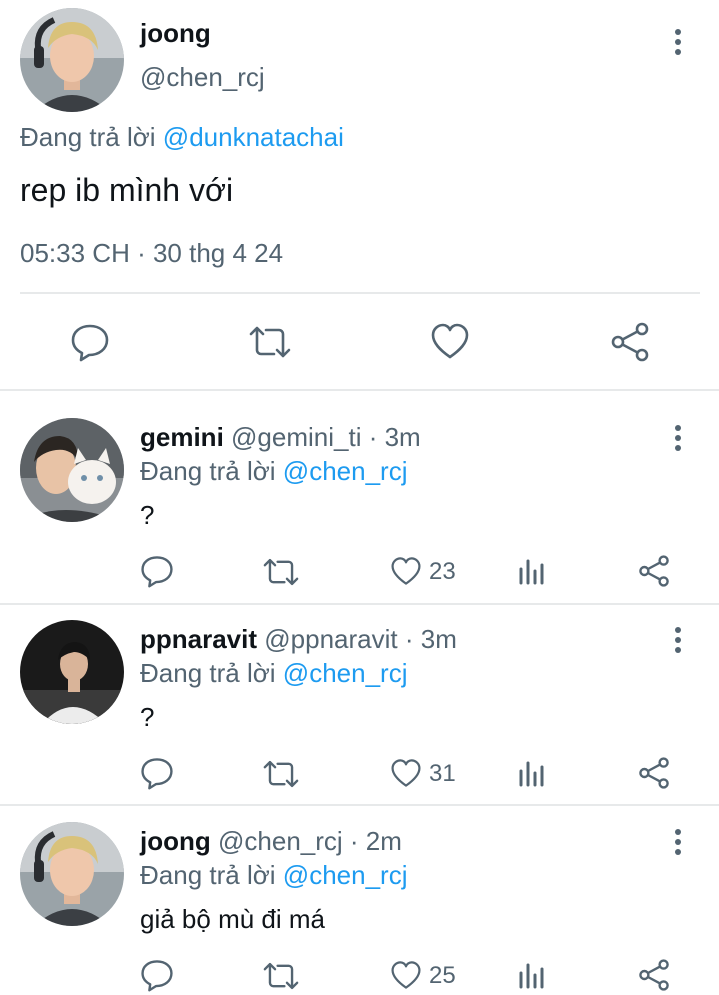 This screenshot has width=719, height=995. What do you see at coordinates (442, 975) in the screenshot?
I see `like-count: 25` at bounding box center [442, 975].